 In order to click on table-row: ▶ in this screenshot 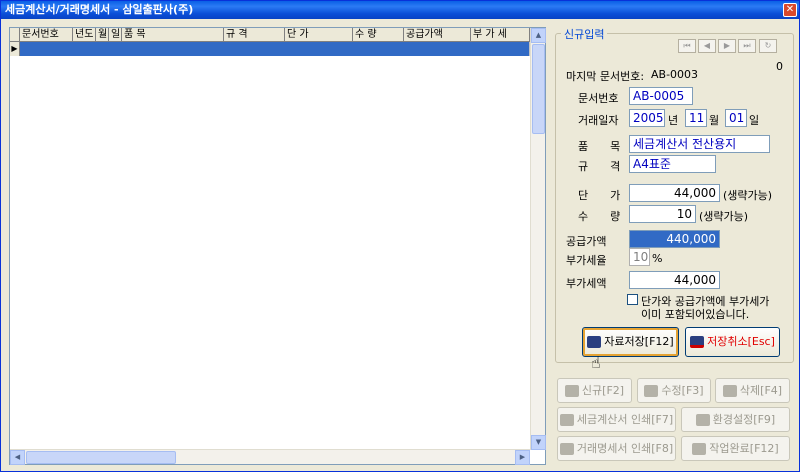, I will do `click(270, 49)`.